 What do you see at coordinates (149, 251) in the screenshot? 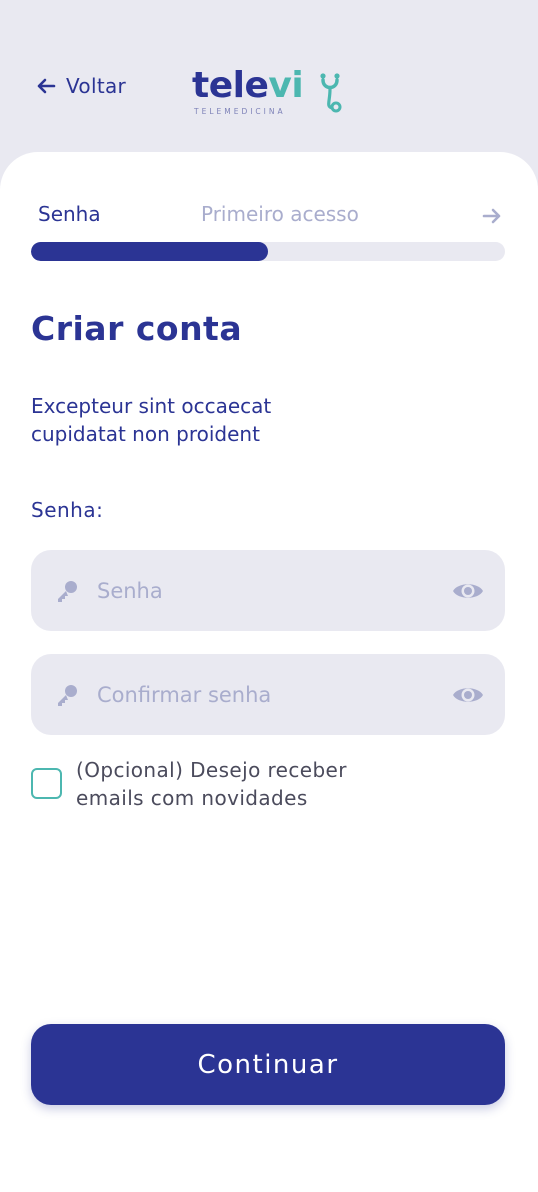
I see `progress-fill` at bounding box center [149, 251].